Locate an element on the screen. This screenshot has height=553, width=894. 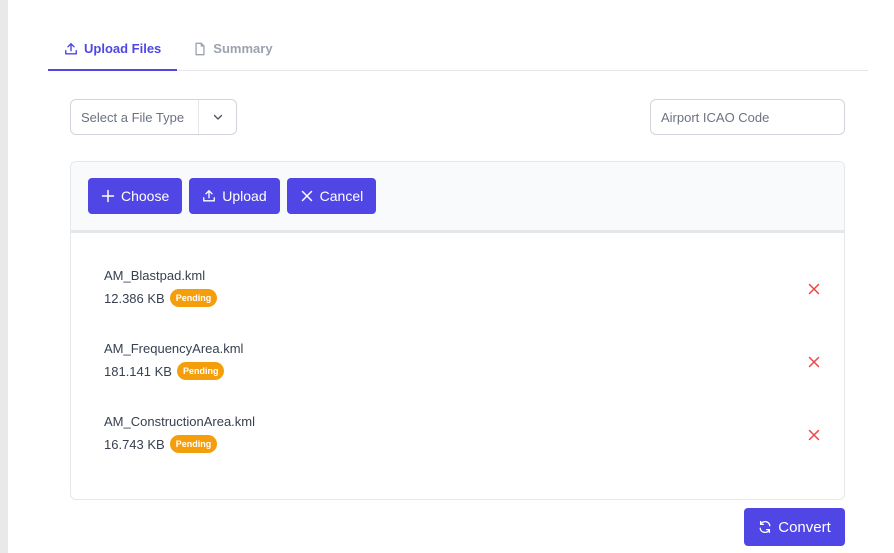
upload-button-label: Upload is located at coordinates (244, 196).